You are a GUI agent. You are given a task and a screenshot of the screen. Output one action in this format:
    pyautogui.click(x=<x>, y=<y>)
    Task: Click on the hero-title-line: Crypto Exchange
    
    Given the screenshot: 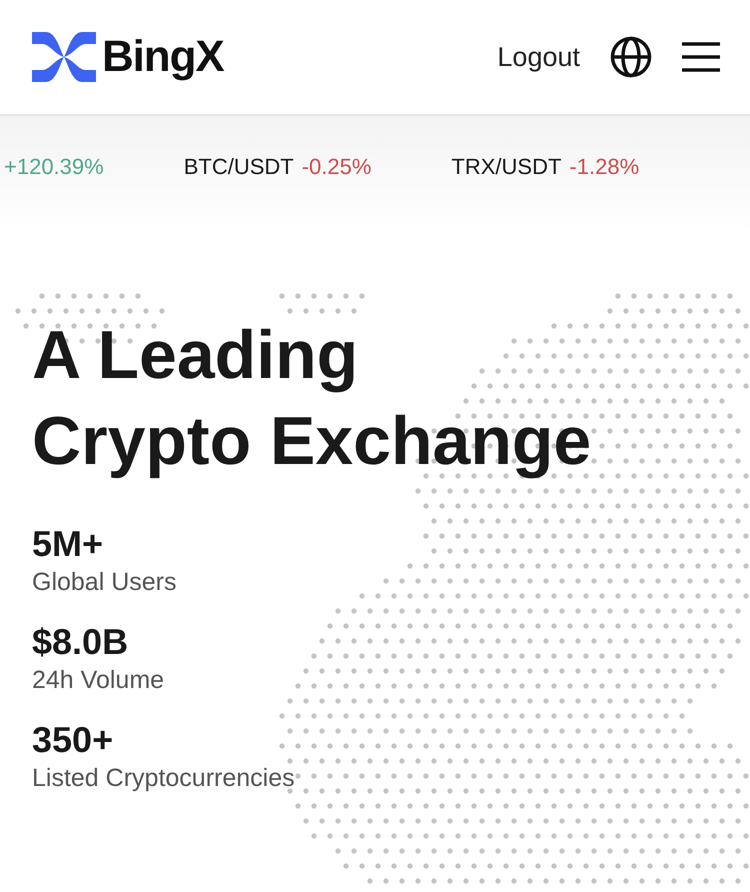 What is the action you would take?
    pyautogui.click(x=312, y=441)
    